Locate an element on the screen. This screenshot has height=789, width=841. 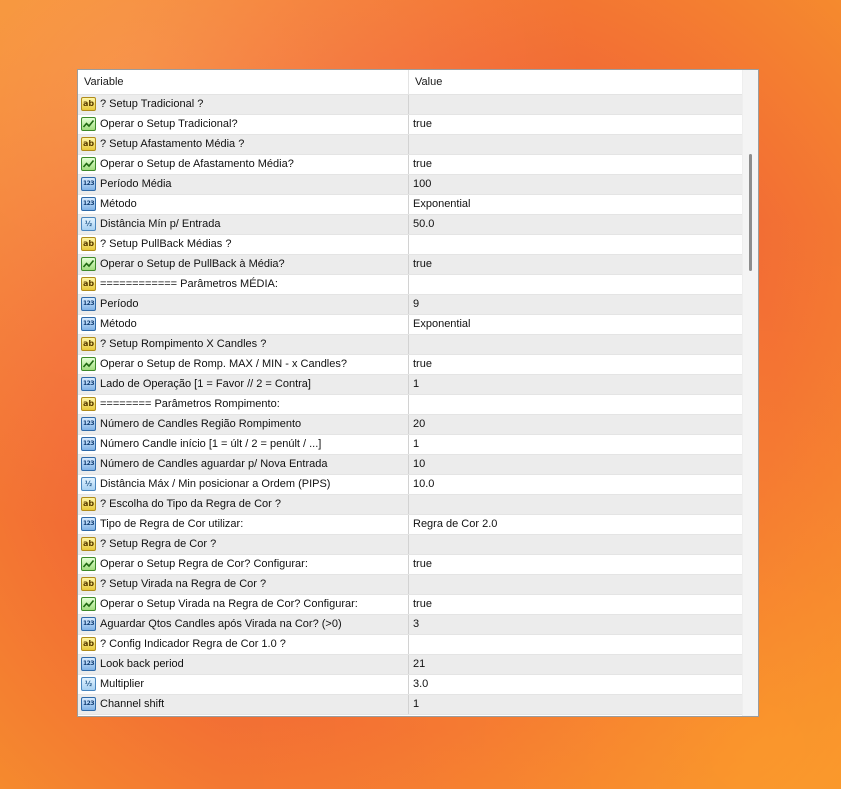
variable-name: Período Média is located at coordinates (136, 184).